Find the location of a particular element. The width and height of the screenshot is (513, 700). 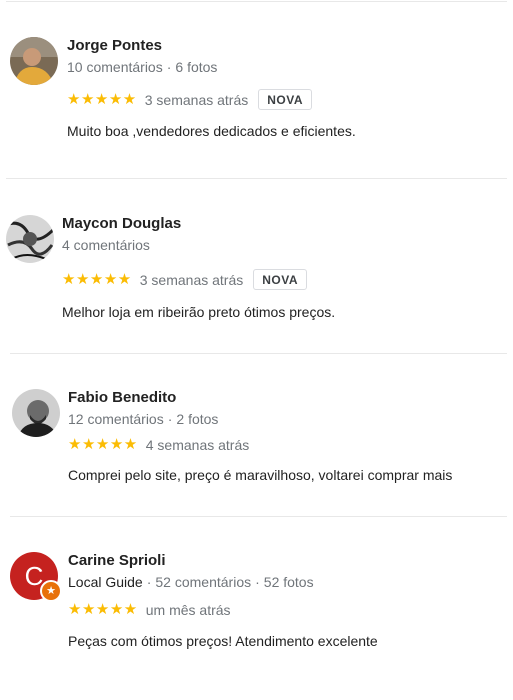

rating-row: ★★★★★ um mês atrás is located at coordinates (149, 610).